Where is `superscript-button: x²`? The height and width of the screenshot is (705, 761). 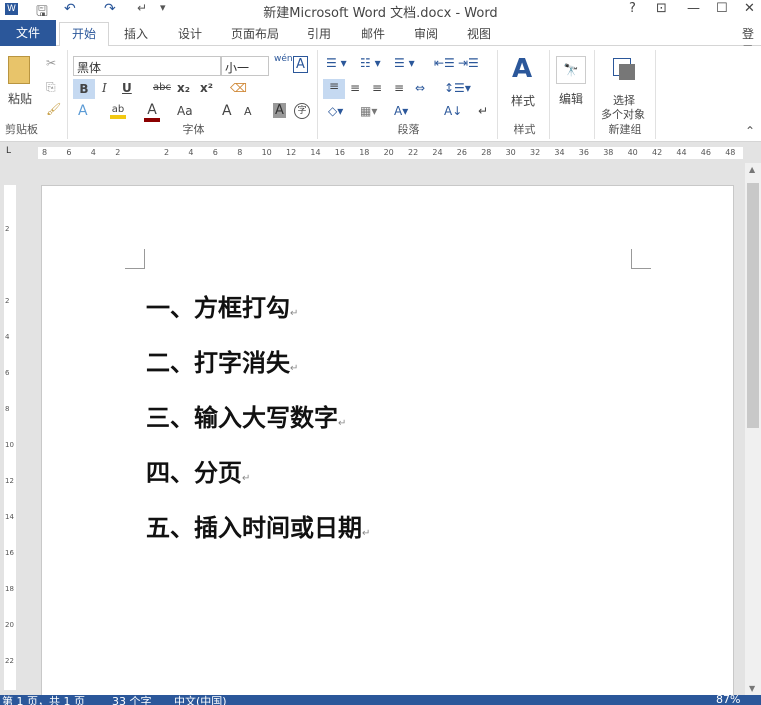
superscript-button: x² is located at coordinates (206, 88).